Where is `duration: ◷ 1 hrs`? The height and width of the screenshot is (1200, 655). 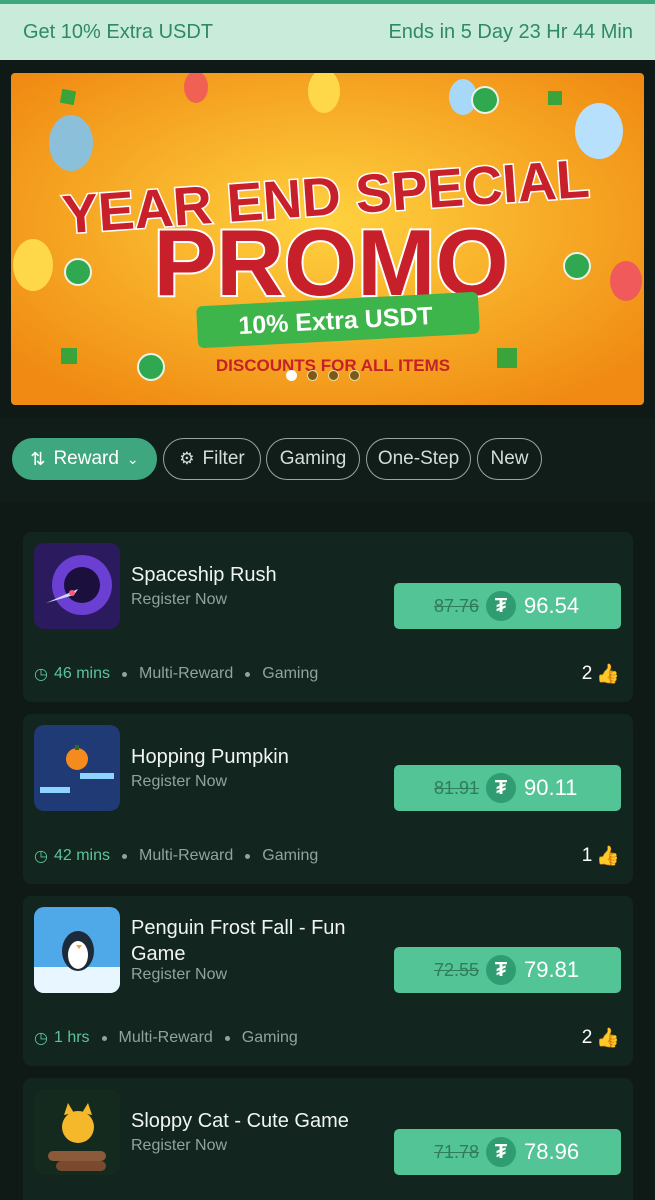
duration: ◷ 1 hrs is located at coordinates (62, 1038).